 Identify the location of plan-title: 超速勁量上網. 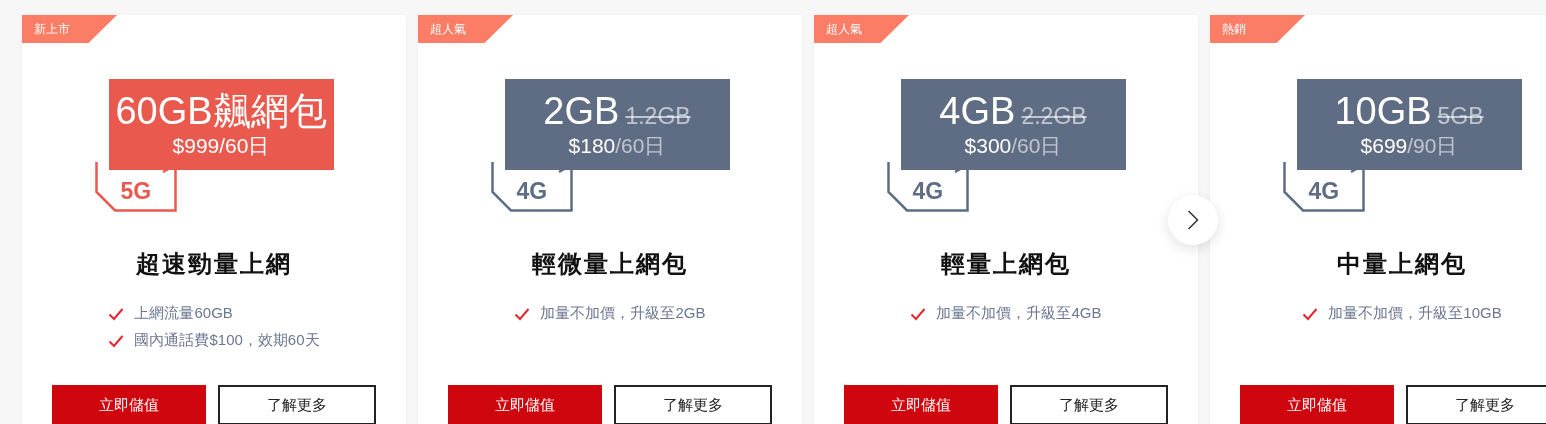
(214, 264).